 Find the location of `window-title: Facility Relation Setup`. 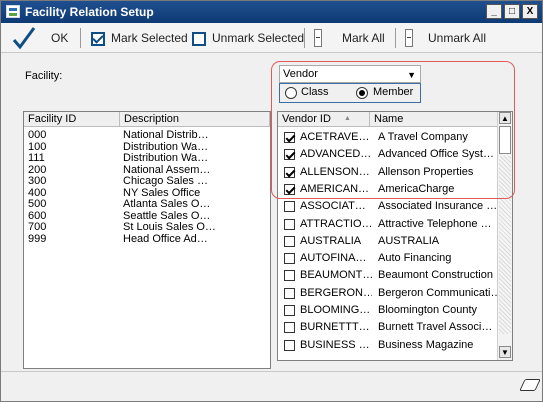

window-title: Facility Relation Setup is located at coordinates (89, 12).